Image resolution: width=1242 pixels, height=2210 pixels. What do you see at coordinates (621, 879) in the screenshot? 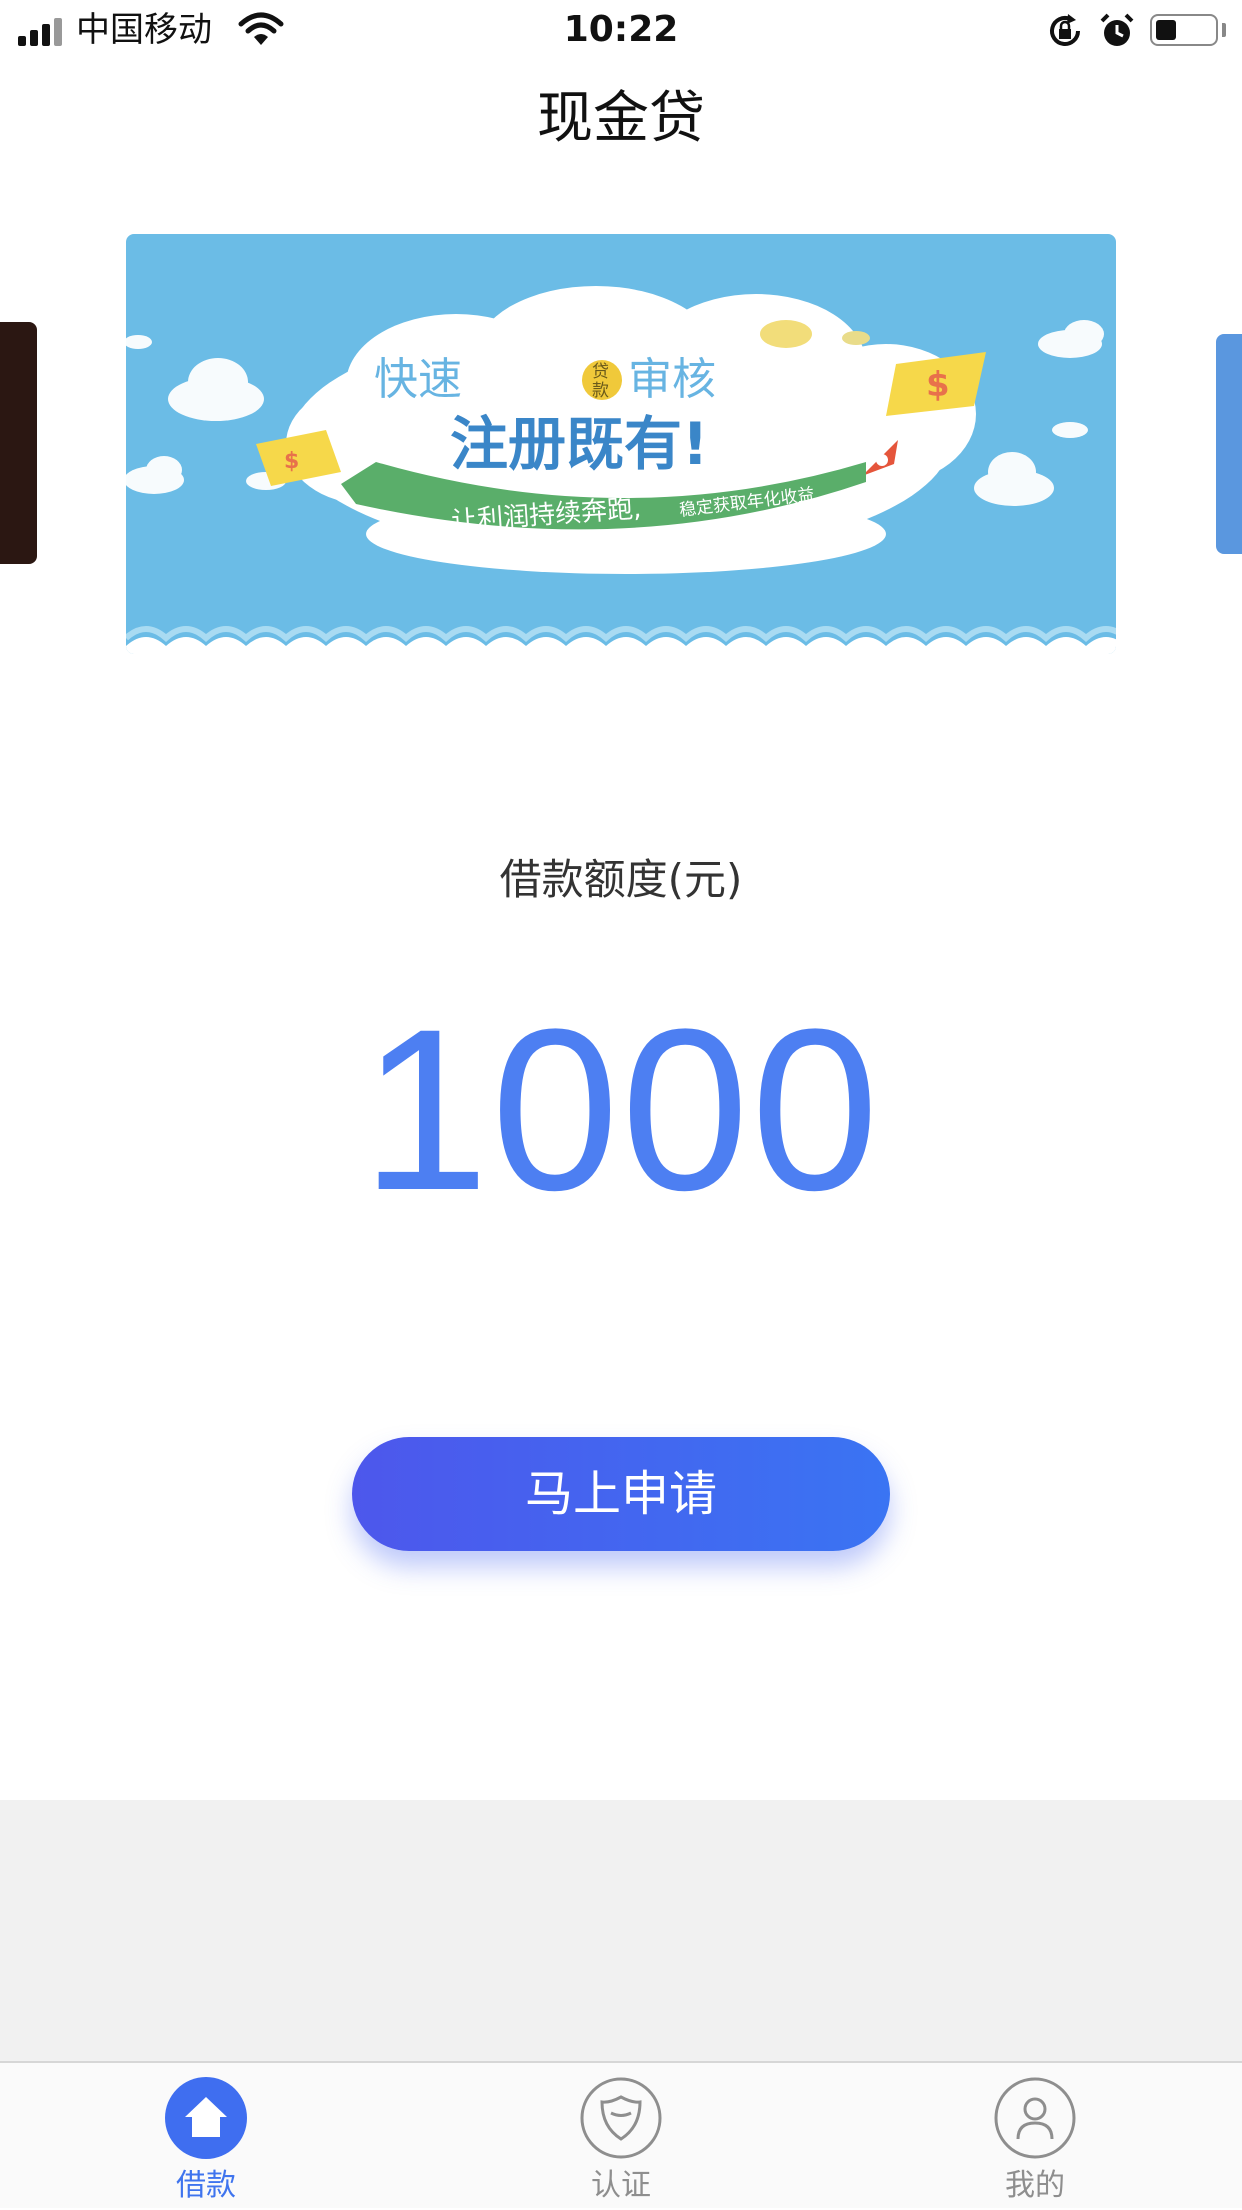
I see `loan-quota-label: 借款额度(元)` at bounding box center [621, 879].